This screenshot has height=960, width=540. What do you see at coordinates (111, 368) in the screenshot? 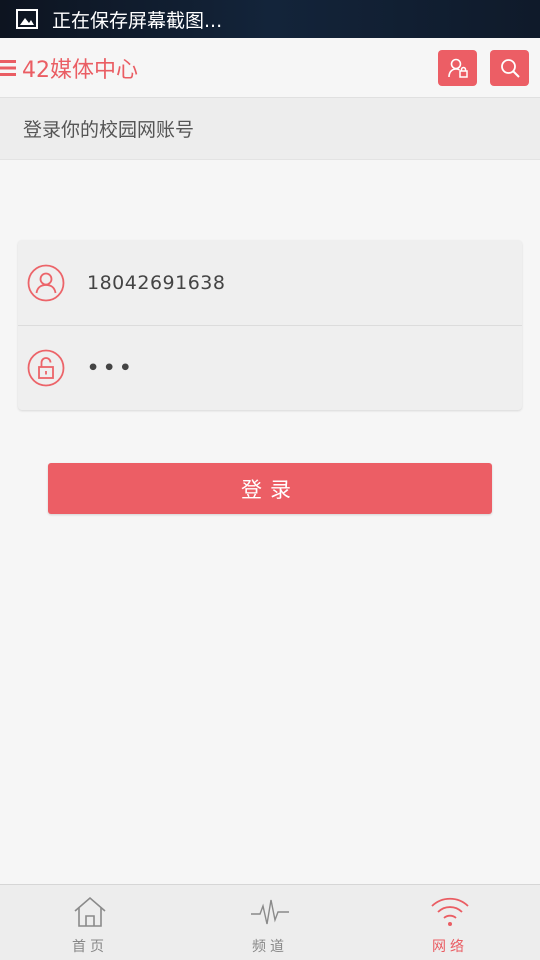
I see `password-input: •••` at bounding box center [111, 368].